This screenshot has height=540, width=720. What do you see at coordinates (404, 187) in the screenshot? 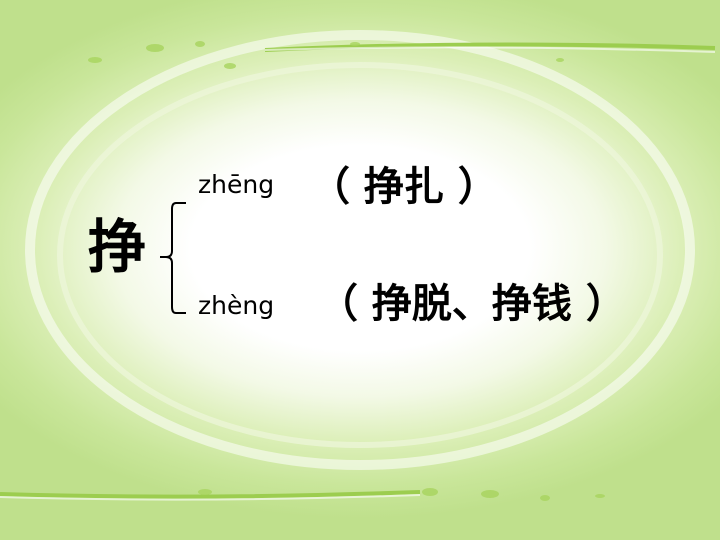
I see `example-words-1: （ 挣扎 ）` at bounding box center [404, 187].